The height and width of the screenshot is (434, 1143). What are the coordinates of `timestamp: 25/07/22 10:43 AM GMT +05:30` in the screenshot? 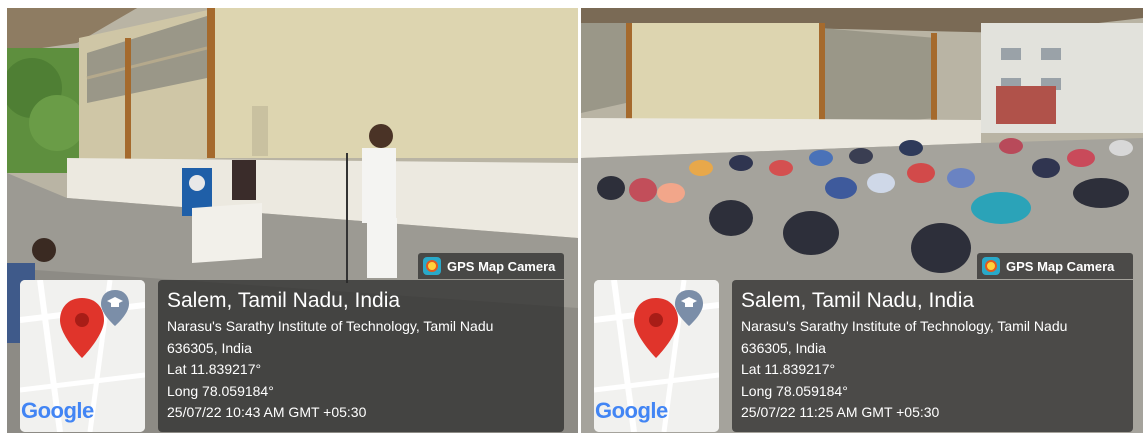 It's located at (267, 412).